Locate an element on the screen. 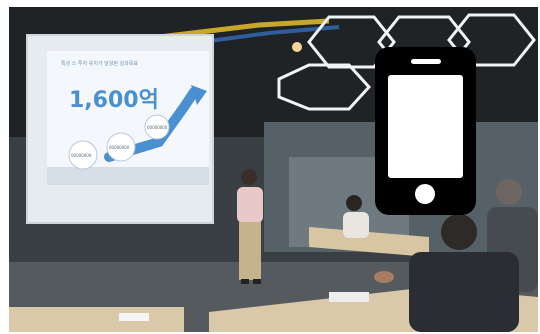 This screenshot has height=334, width=540. slide-headline: 1,600억 is located at coordinates (114, 100).